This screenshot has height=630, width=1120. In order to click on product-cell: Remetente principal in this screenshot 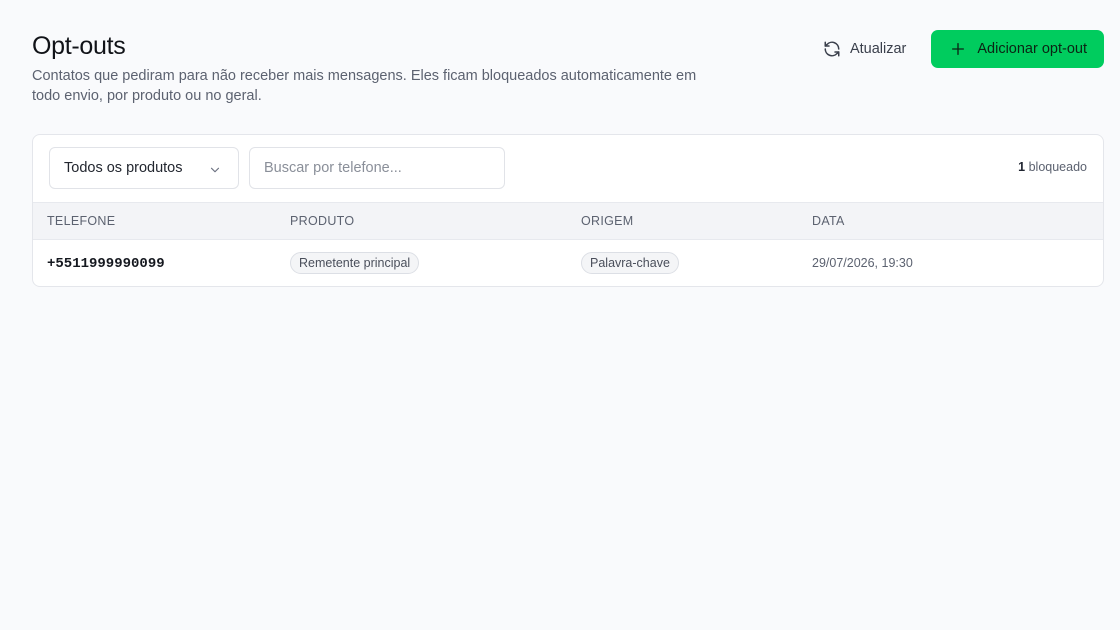, I will do `click(435, 262)`.